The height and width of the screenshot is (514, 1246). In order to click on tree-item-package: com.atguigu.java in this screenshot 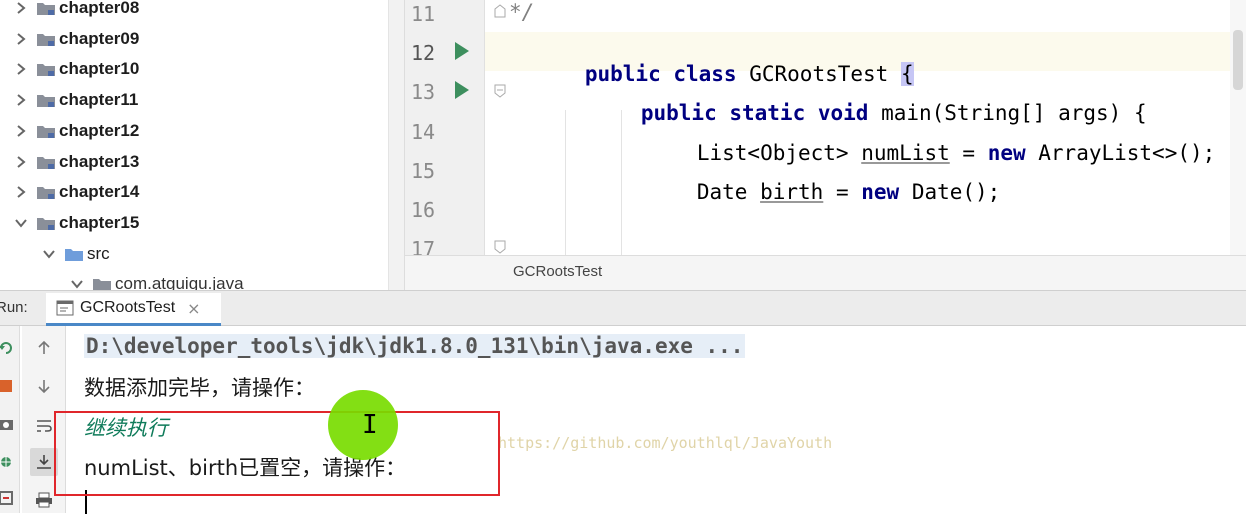, I will do `click(157, 279)`.